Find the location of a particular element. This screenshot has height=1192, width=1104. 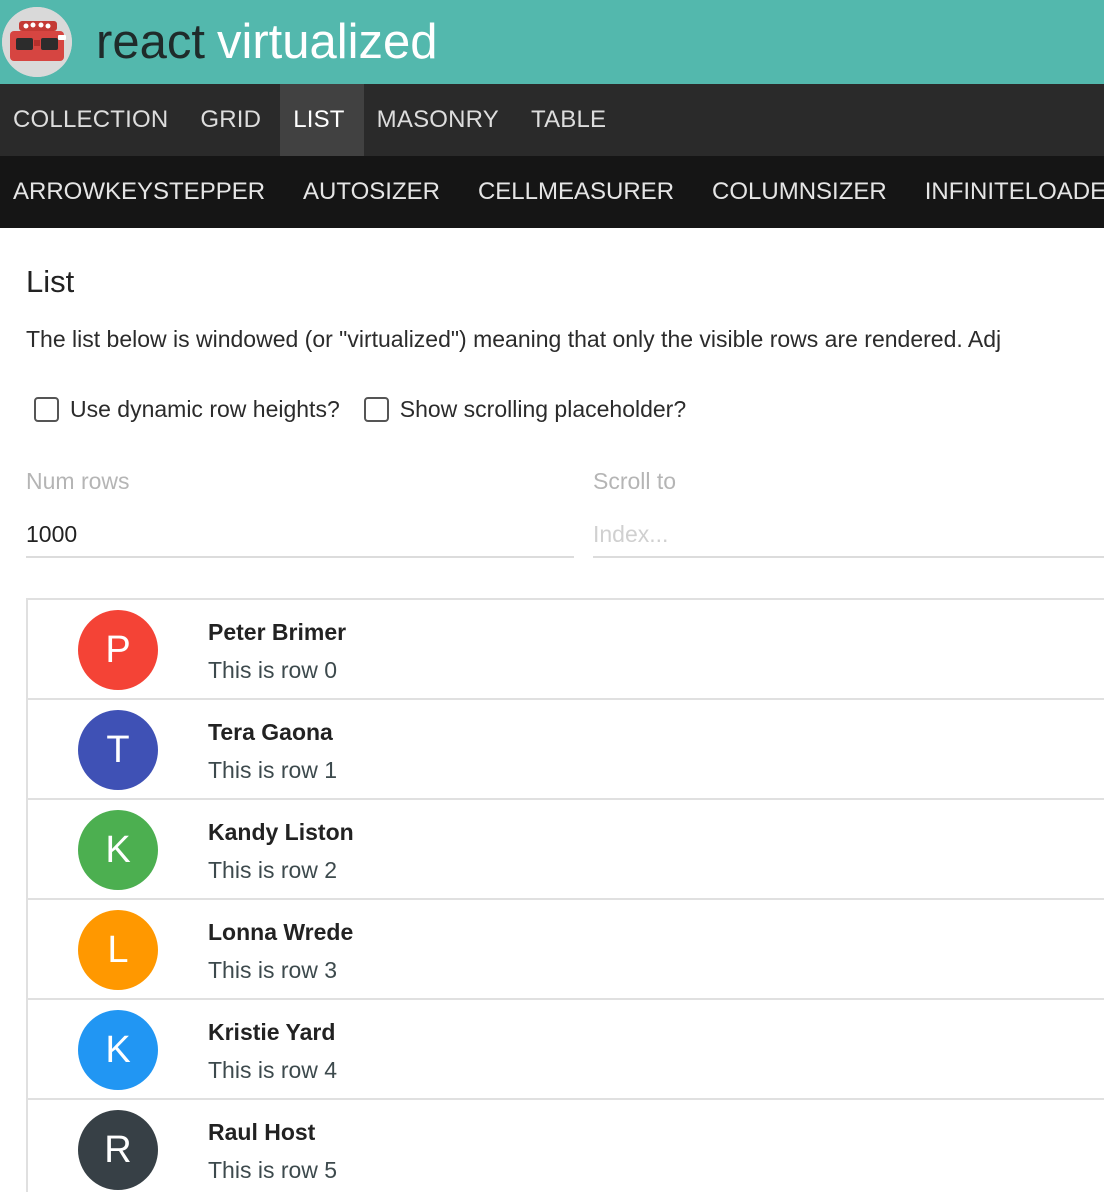

nav-tab-table: TABLE is located at coordinates (571, 120).